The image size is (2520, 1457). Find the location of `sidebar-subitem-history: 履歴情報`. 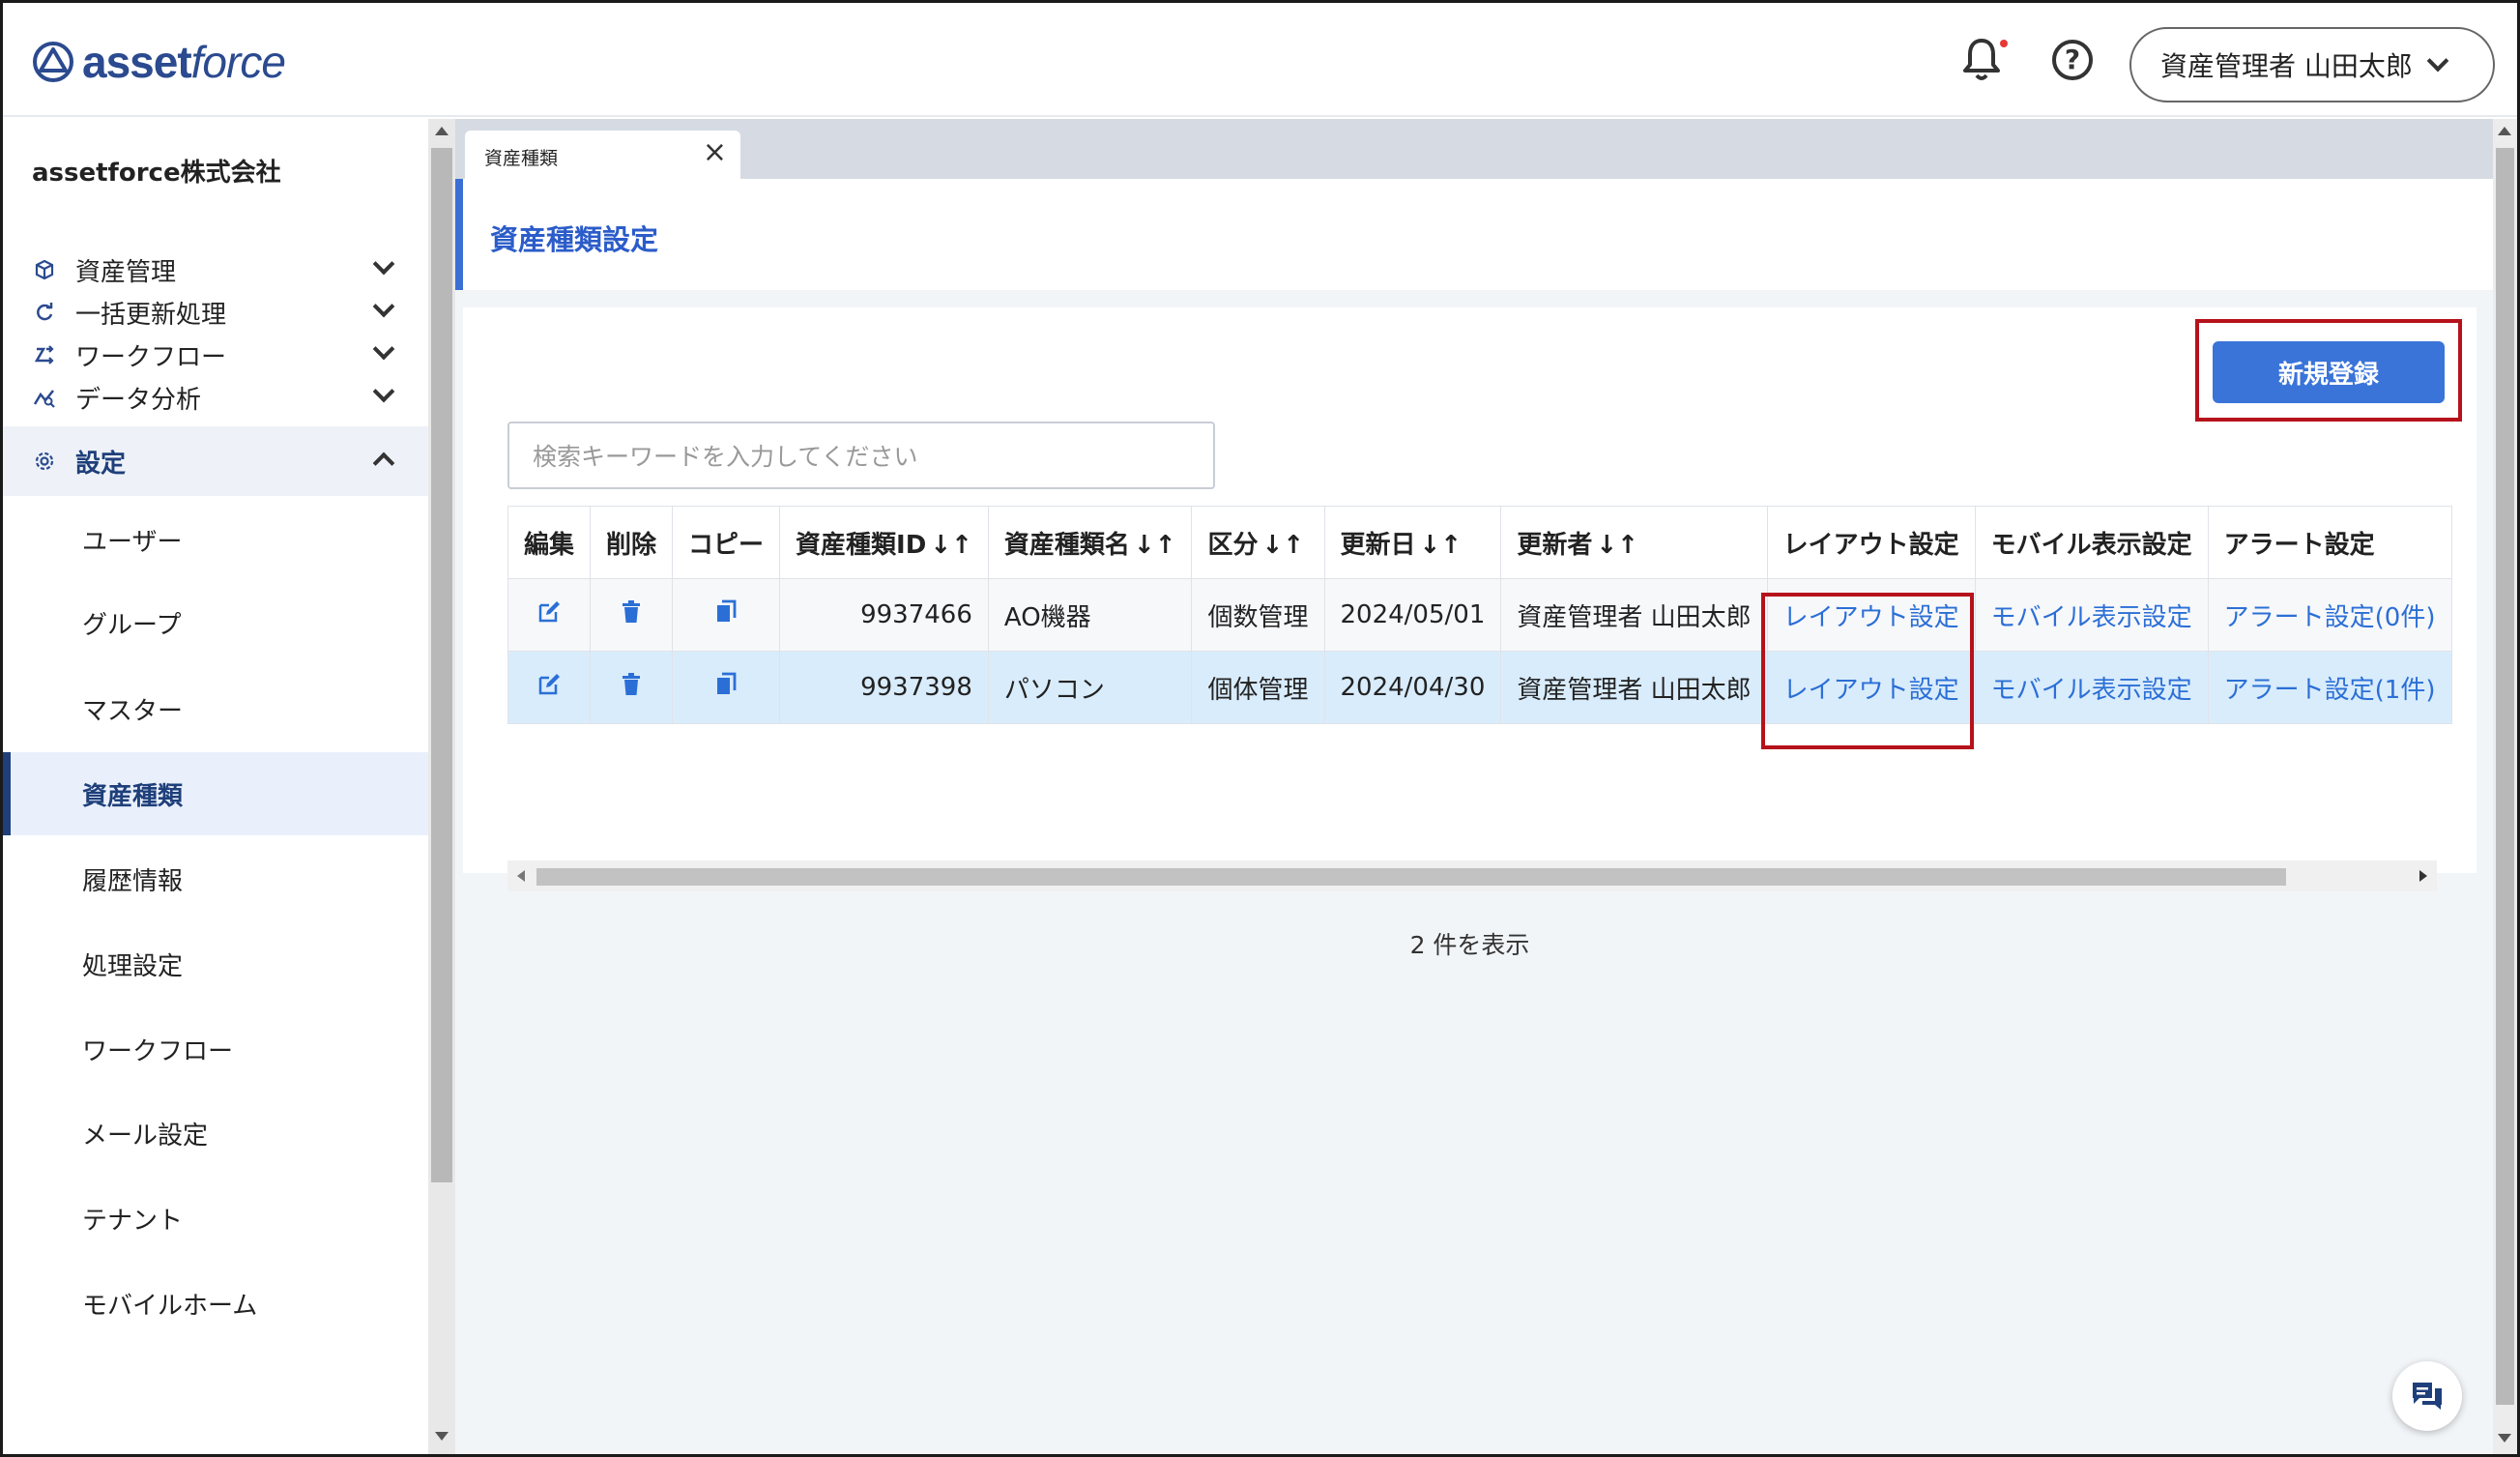

sidebar-subitem-history: 履歴情報 is located at coordinates (216, 878).